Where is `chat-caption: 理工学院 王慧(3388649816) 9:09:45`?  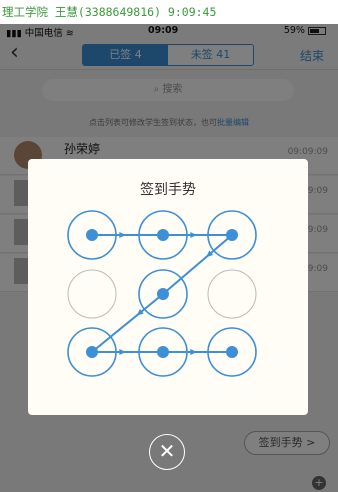
chat-caption: 理工学院 王慧(3388649816) 9:09:45 is located at coordinates (109, 12).